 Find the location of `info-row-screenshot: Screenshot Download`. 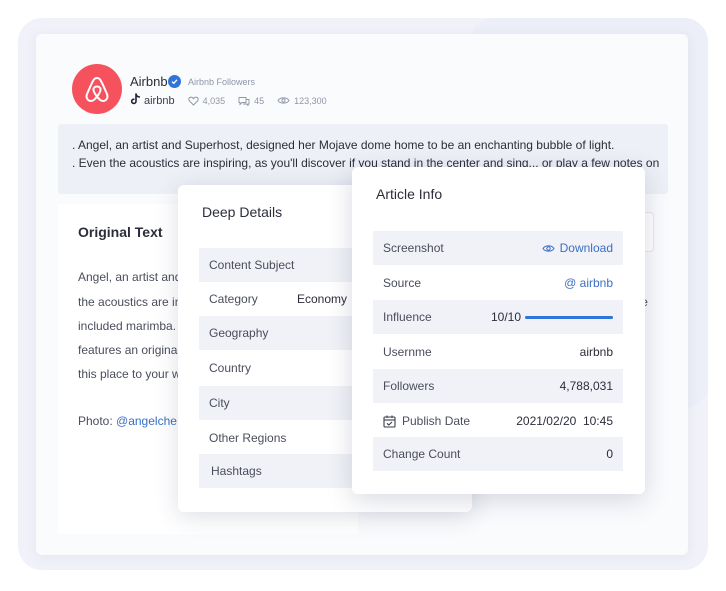

info-row-screenshot: Screenshot Download is located at coordinates (498, 248).